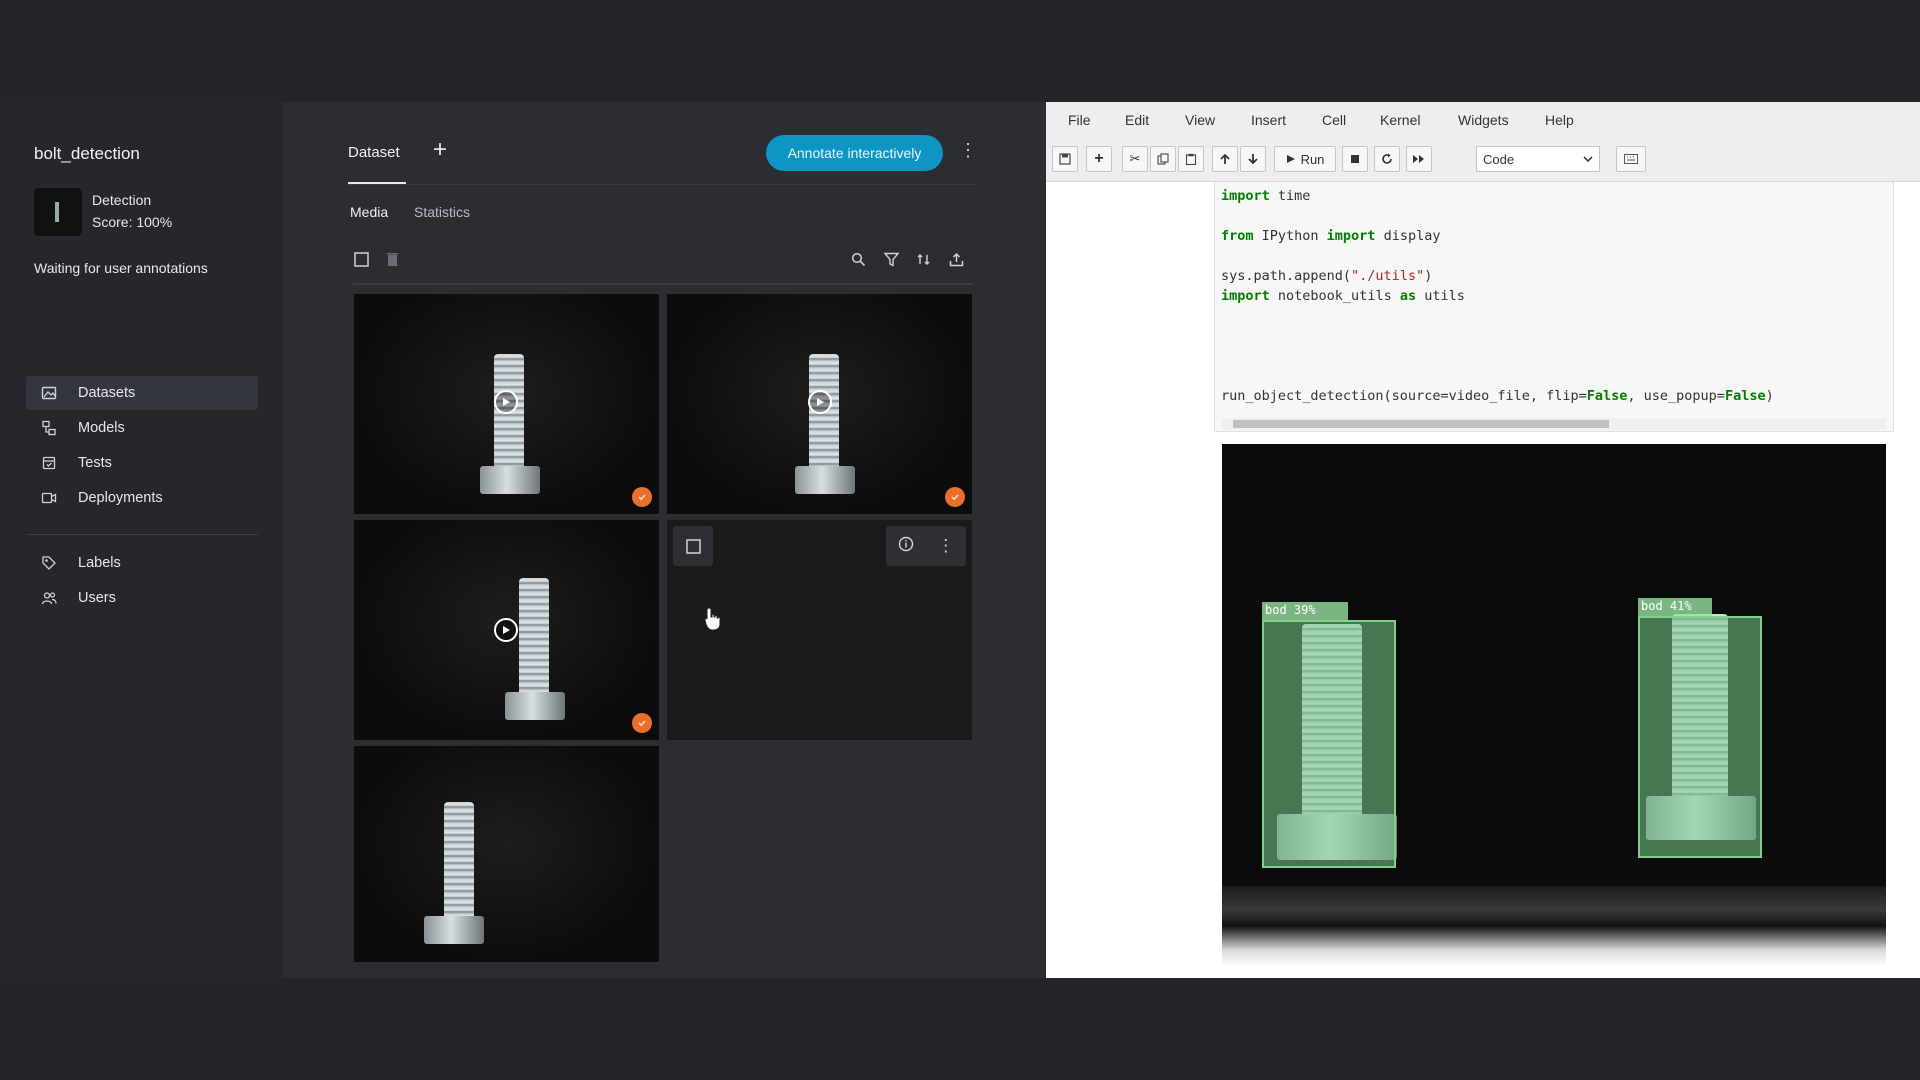 The height and width of the screenshot is (1080, 1920). I want to click on menu-kernel: Kernel, so click(1400, 120).